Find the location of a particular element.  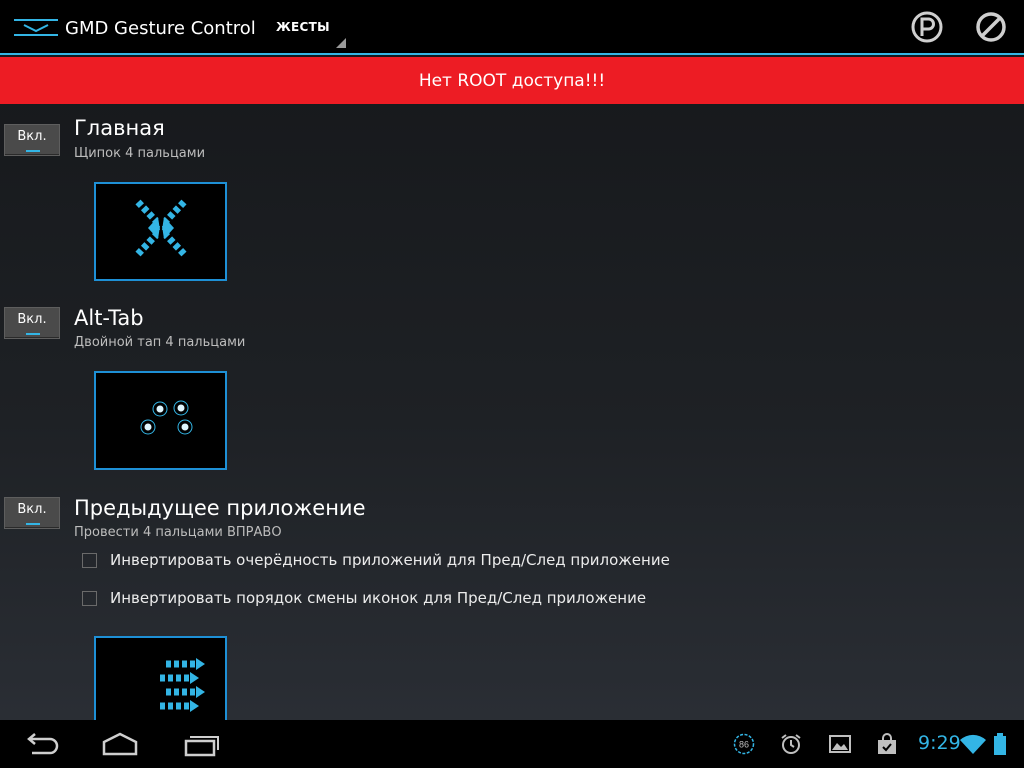

recent-apps-icon is located at coordinates (202, 744).